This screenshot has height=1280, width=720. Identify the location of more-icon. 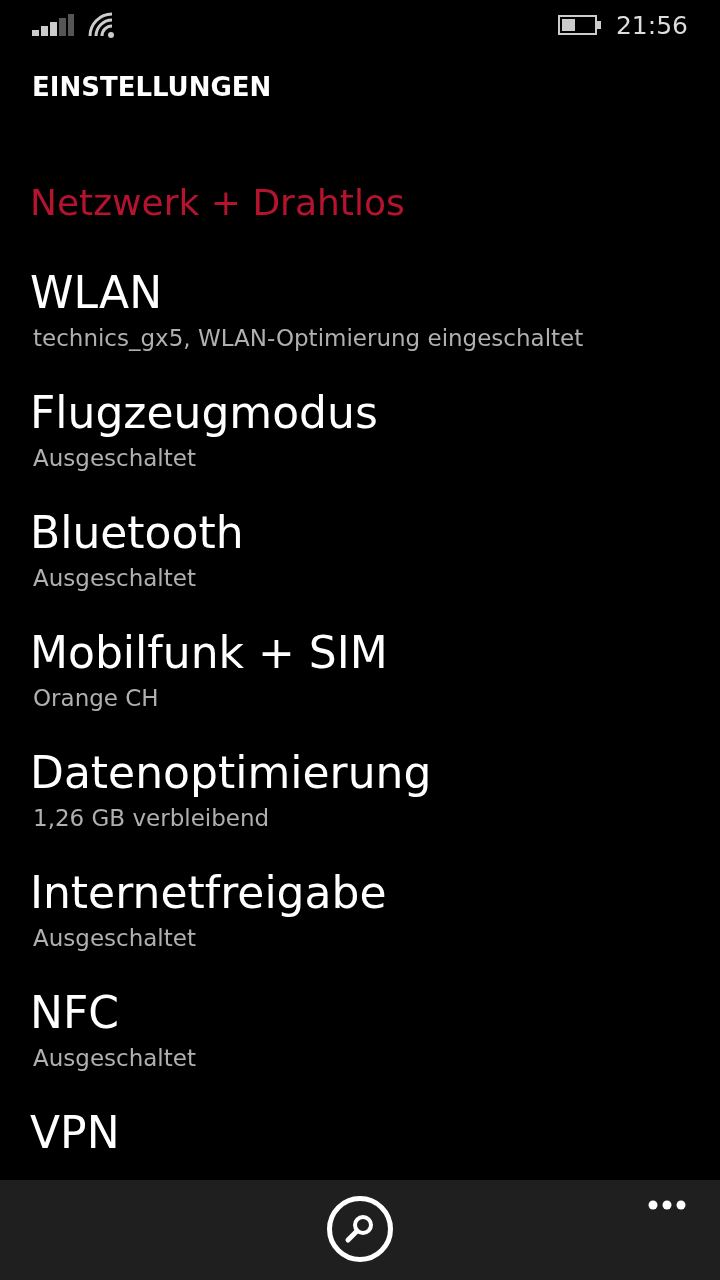
(667, 1205).